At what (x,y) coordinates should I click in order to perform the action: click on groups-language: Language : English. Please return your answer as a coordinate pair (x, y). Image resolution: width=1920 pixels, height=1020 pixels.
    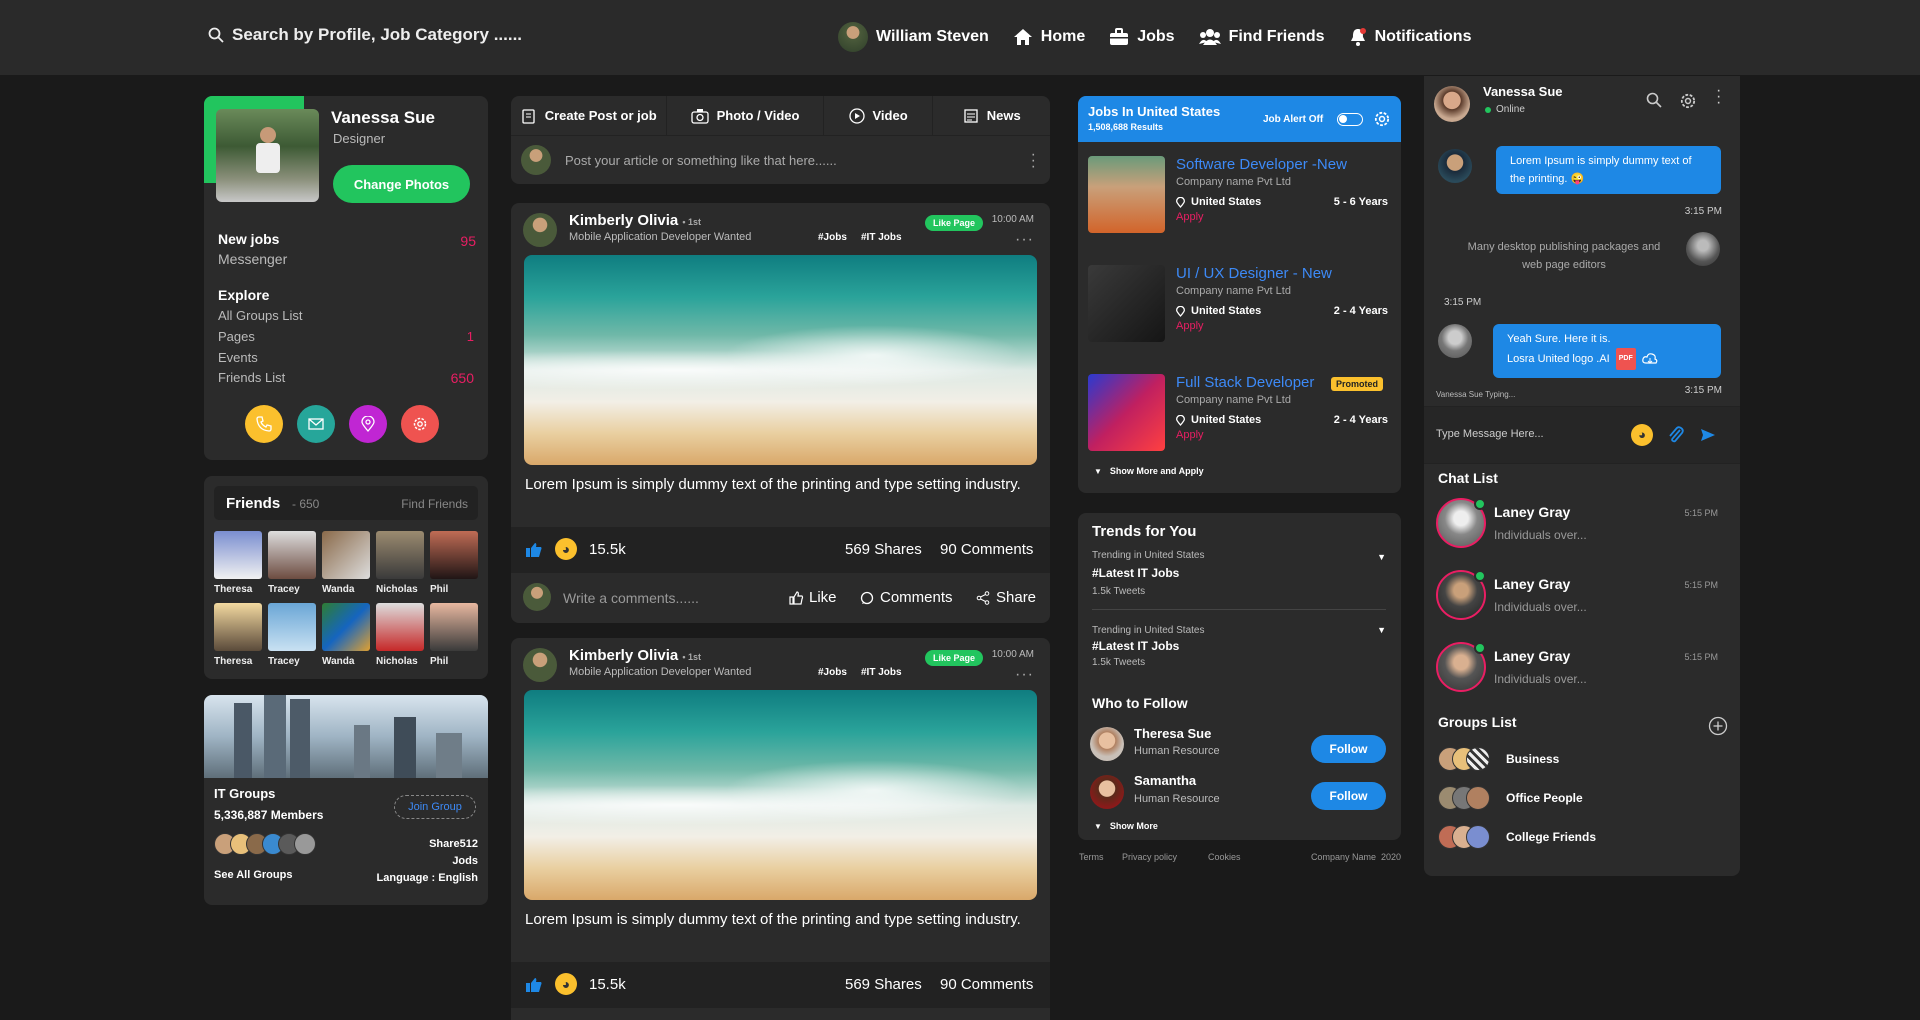
    Looking at the image, I should click on (427, 878).